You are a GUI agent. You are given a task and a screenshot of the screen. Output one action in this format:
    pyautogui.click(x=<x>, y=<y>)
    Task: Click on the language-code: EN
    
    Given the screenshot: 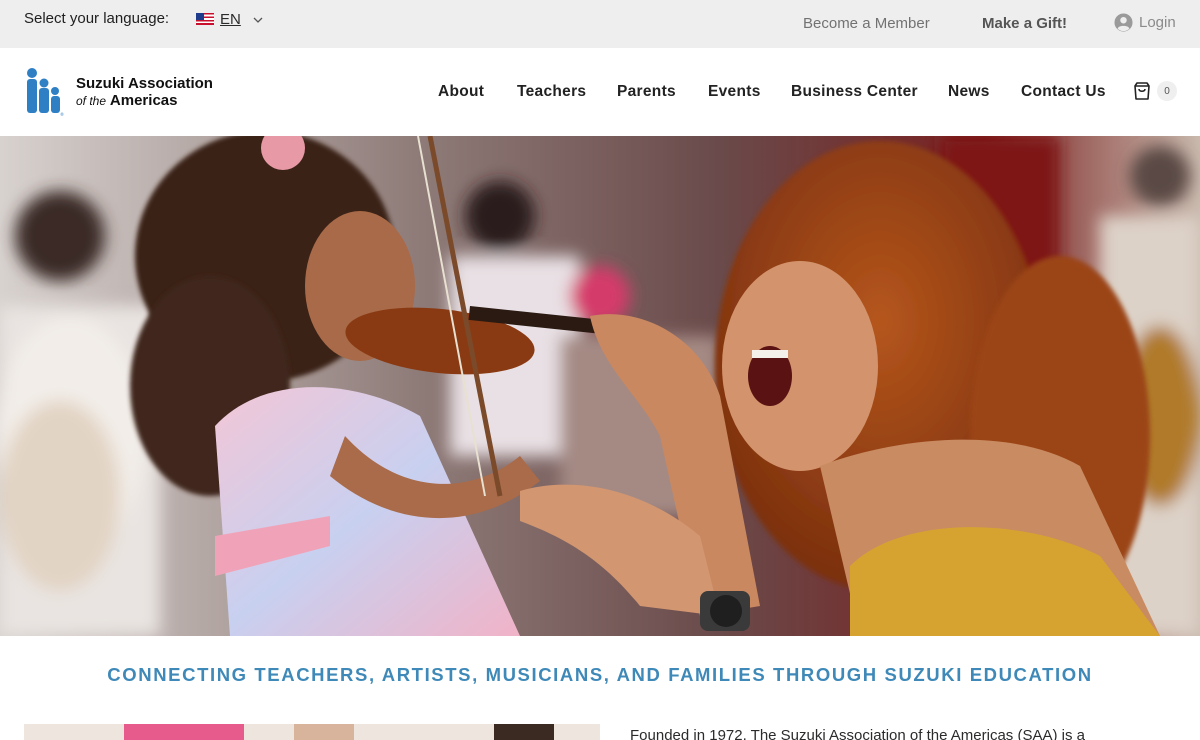 What is the action you would take?
    pyautogui.click(x=230, y=19)
    